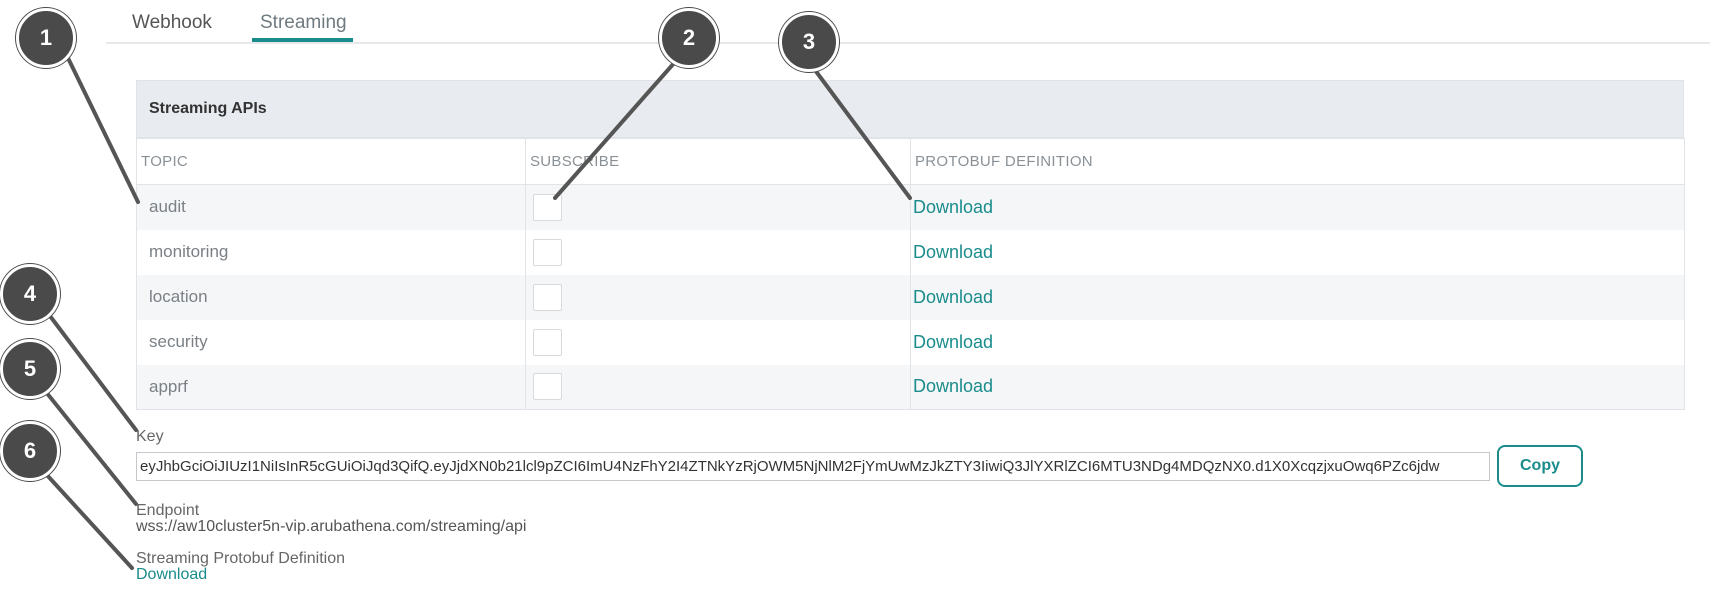 This screenshot has height=594, width=1714. Describe the element at coordinates (331, 252) in the screenshot. I see `topic-cell: monitoring` at that location.